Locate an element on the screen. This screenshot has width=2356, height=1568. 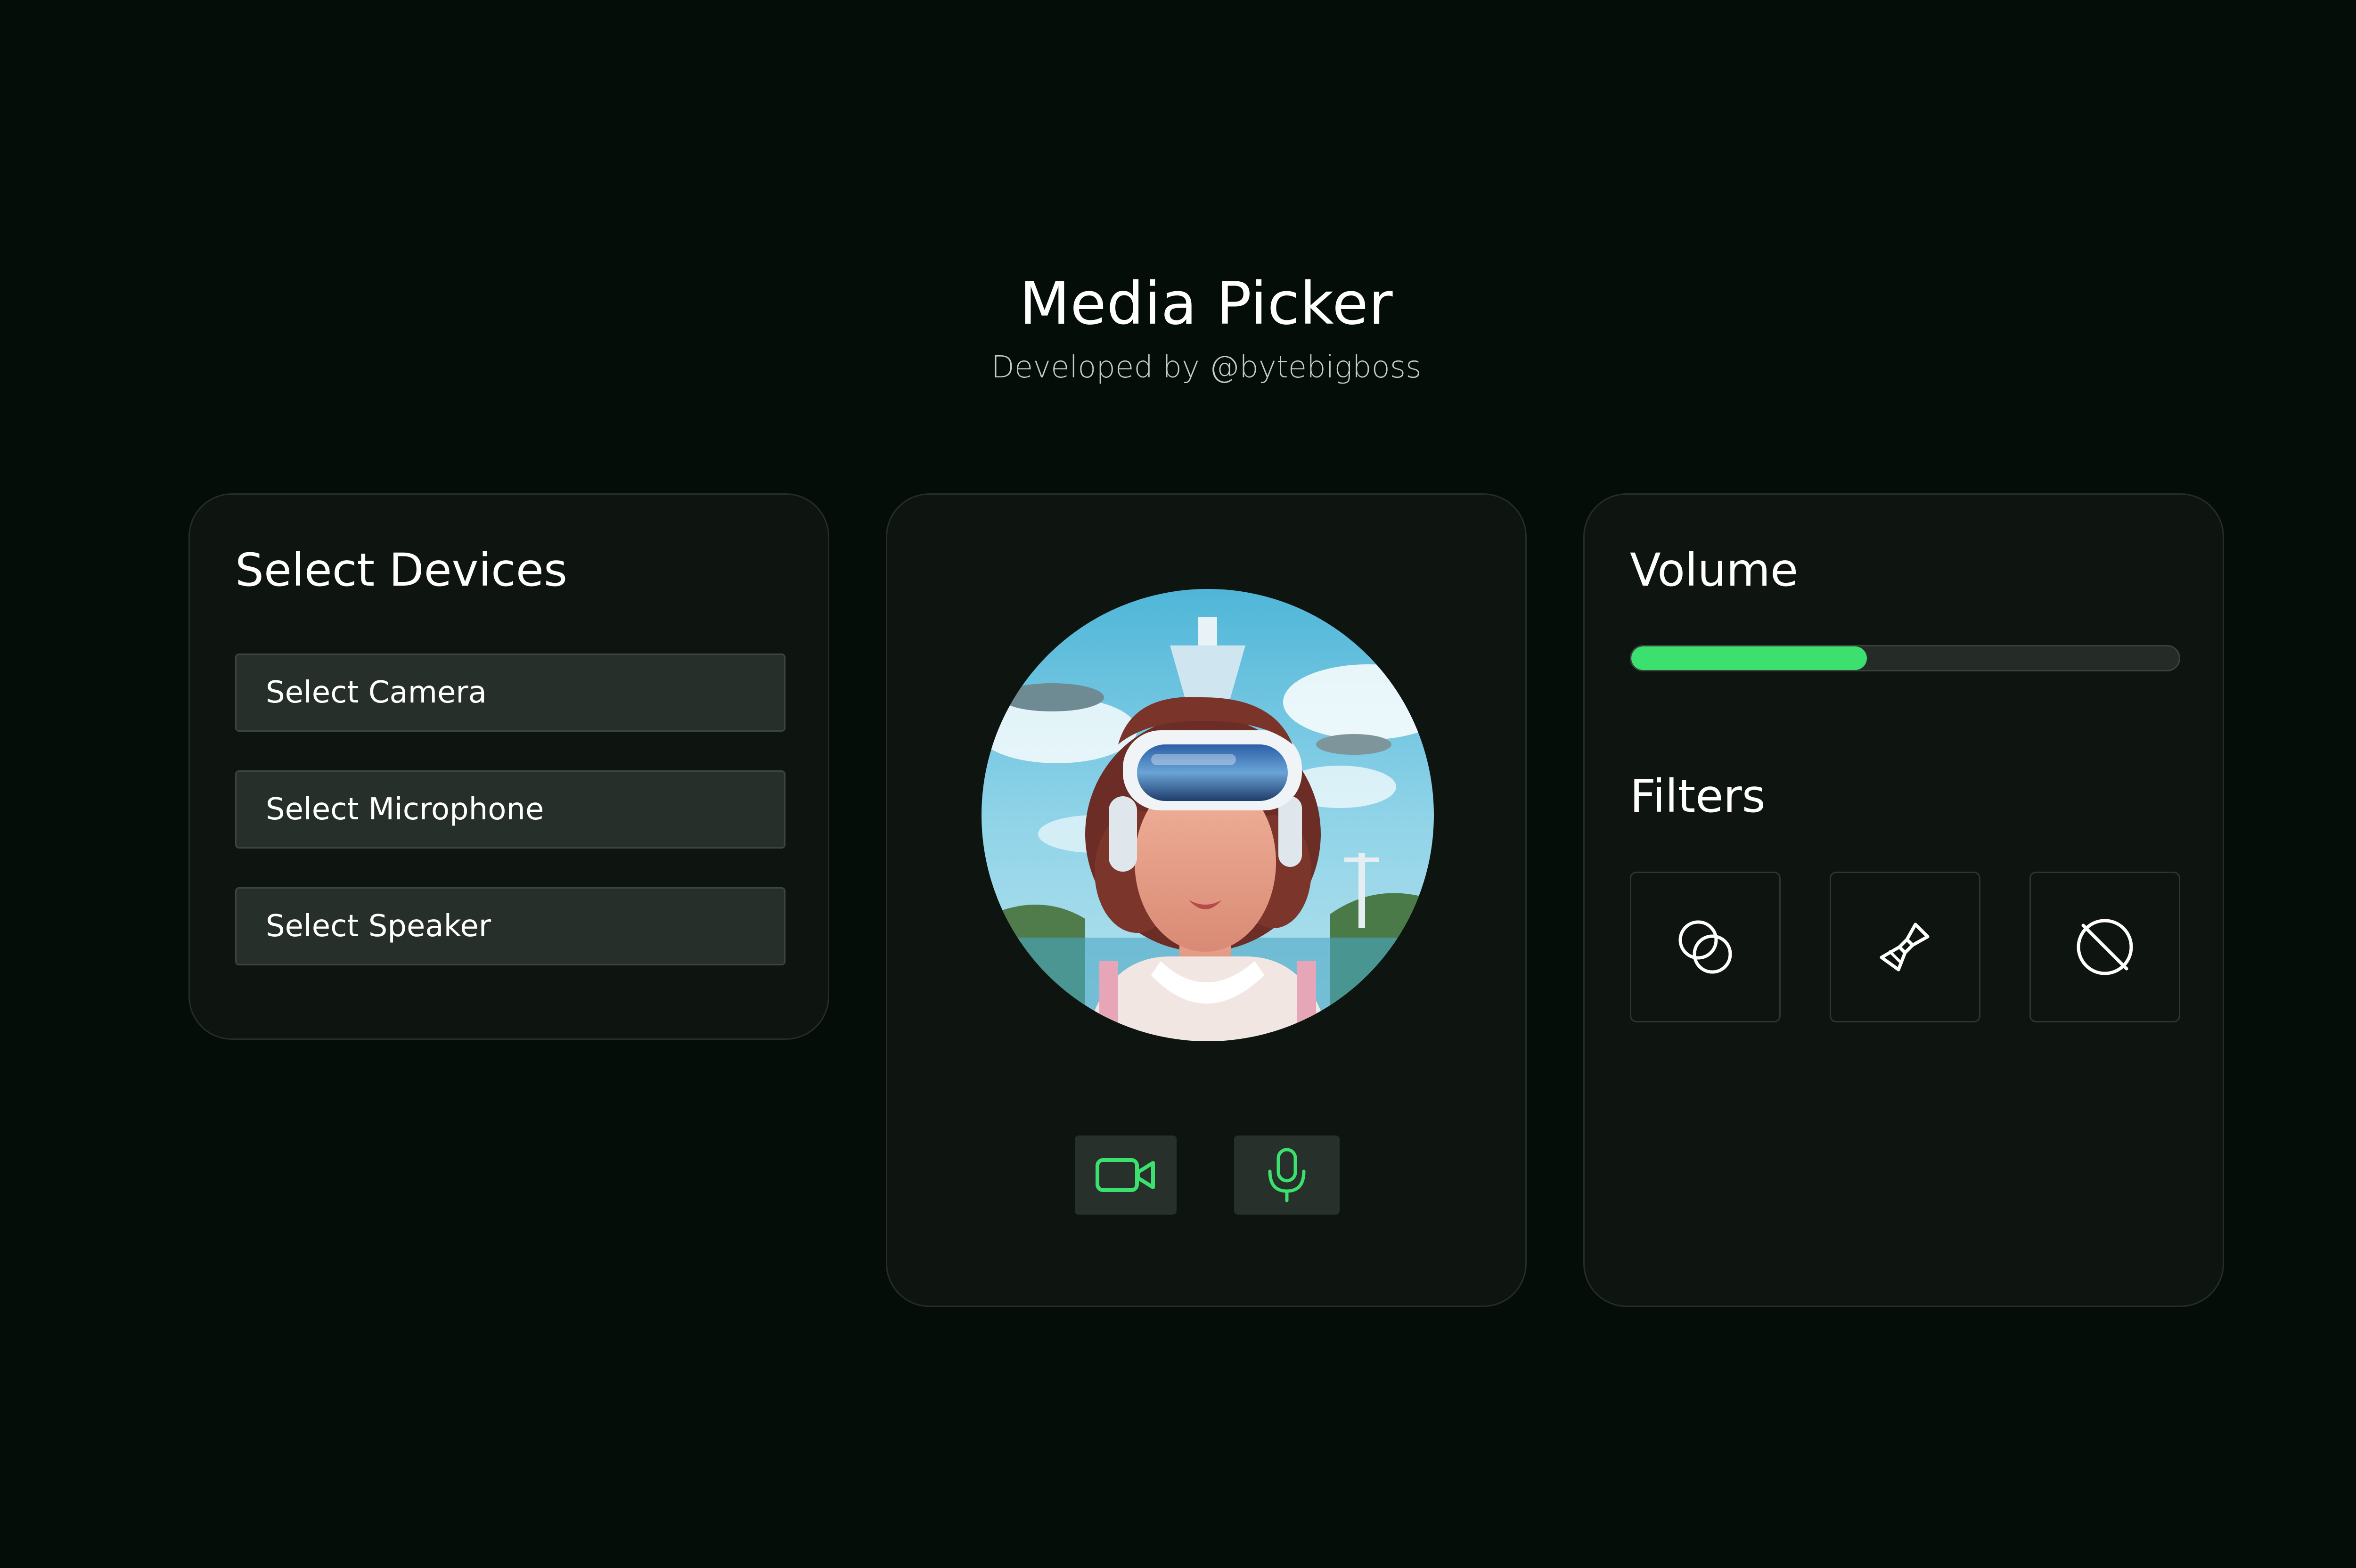
filter-none-button is located at coordinates (2104, 947).